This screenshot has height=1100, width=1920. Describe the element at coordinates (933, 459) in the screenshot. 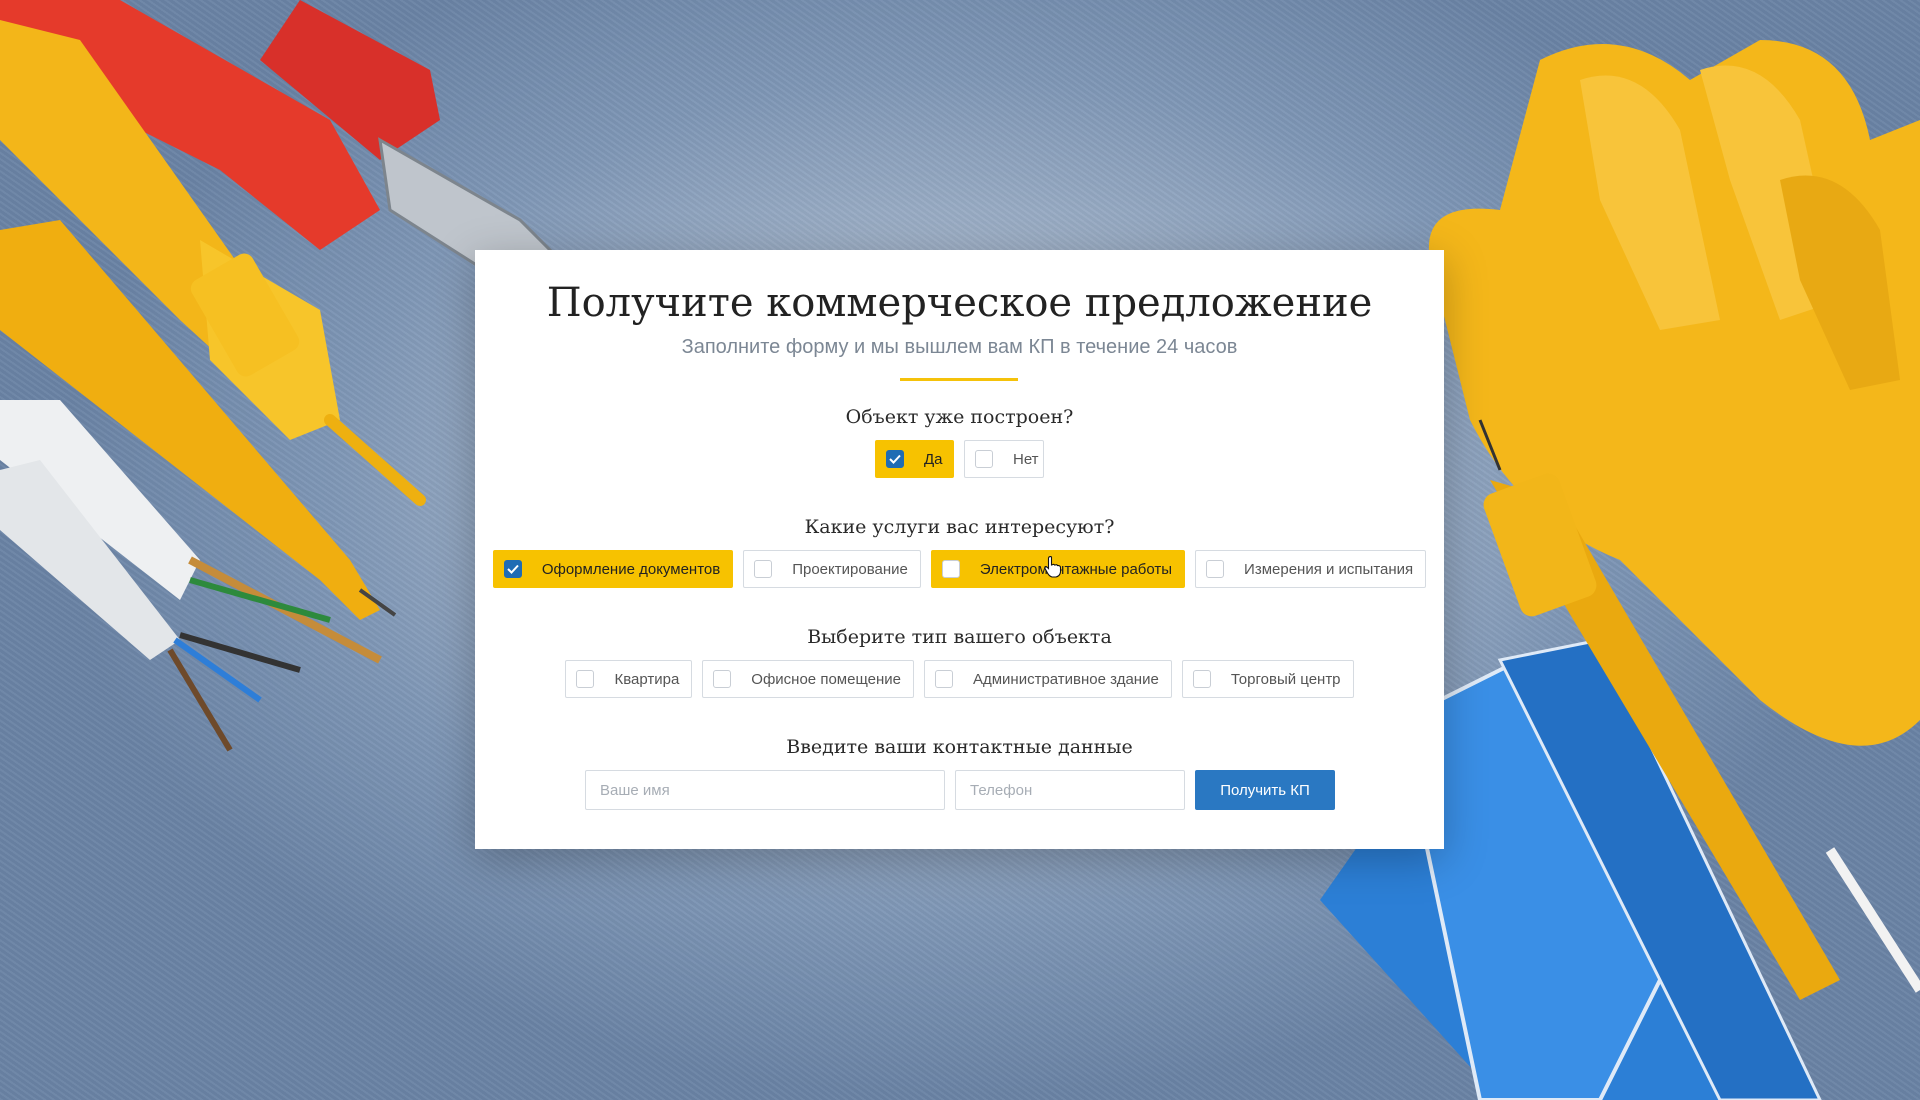

I see `option-label: Да` at that location.